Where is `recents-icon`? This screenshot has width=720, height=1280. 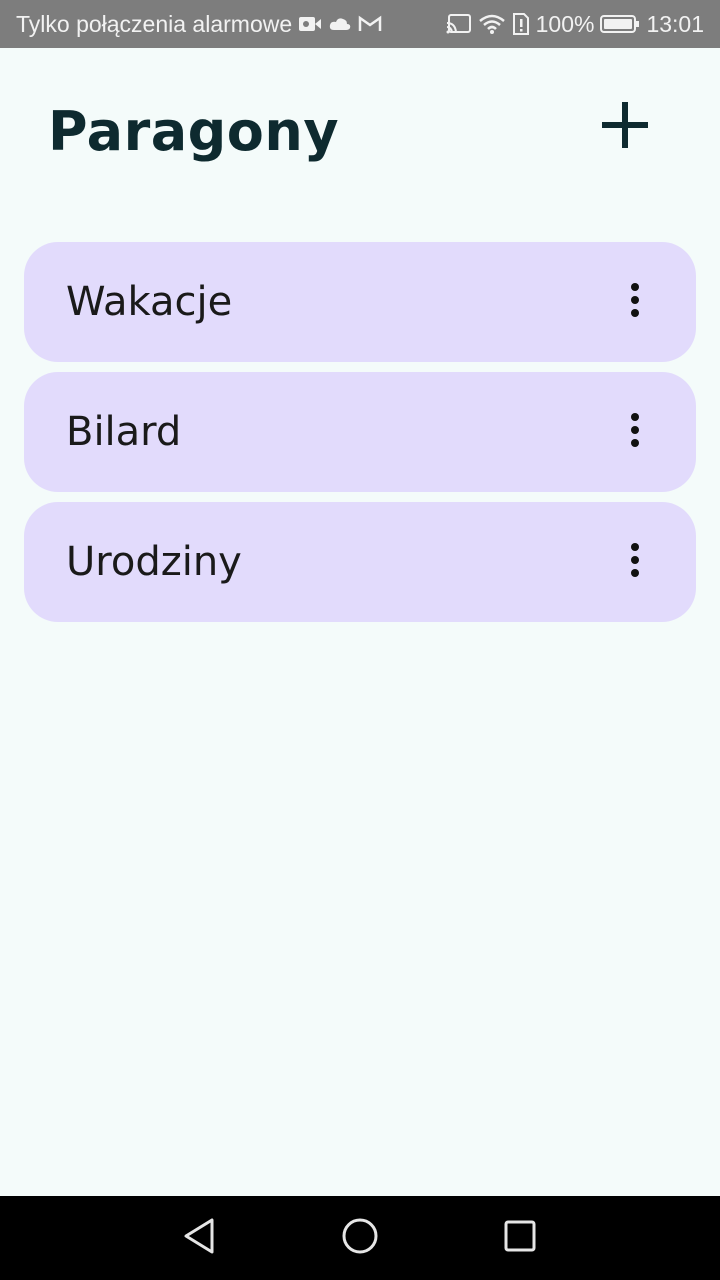
recents-icon is located at coordinates (520, 1238).